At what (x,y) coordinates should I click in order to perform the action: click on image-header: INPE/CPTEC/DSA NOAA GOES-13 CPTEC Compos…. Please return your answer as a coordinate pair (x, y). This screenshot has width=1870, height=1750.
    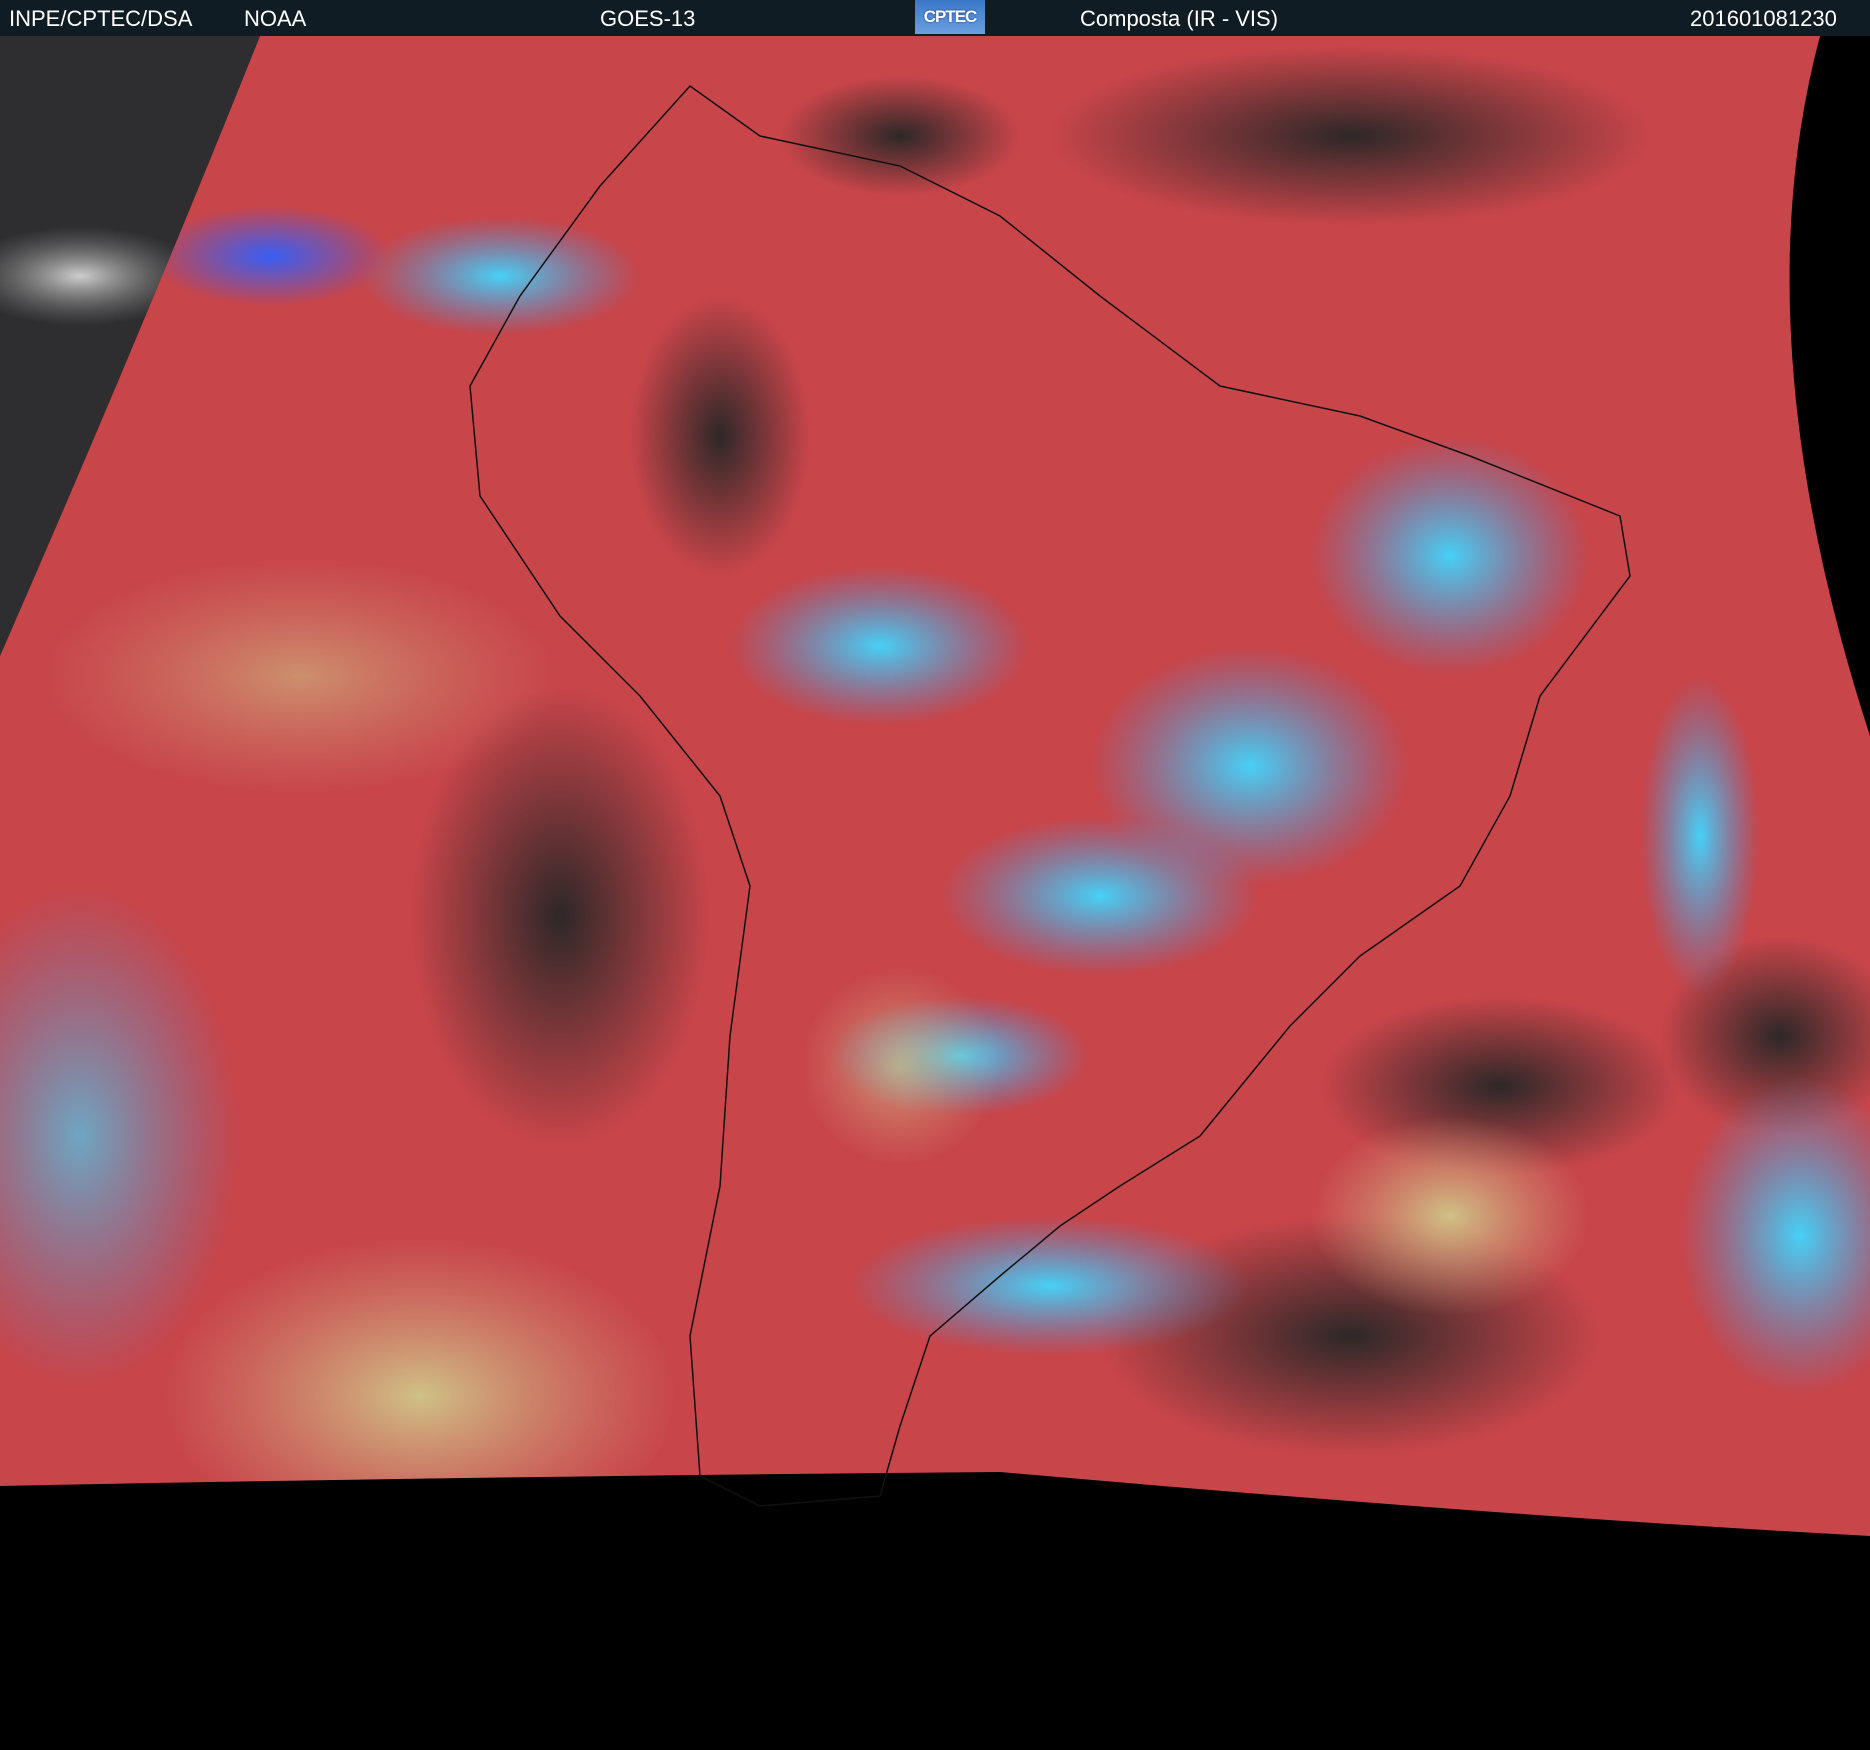
    Looking at the image, I should click on (935, 18).